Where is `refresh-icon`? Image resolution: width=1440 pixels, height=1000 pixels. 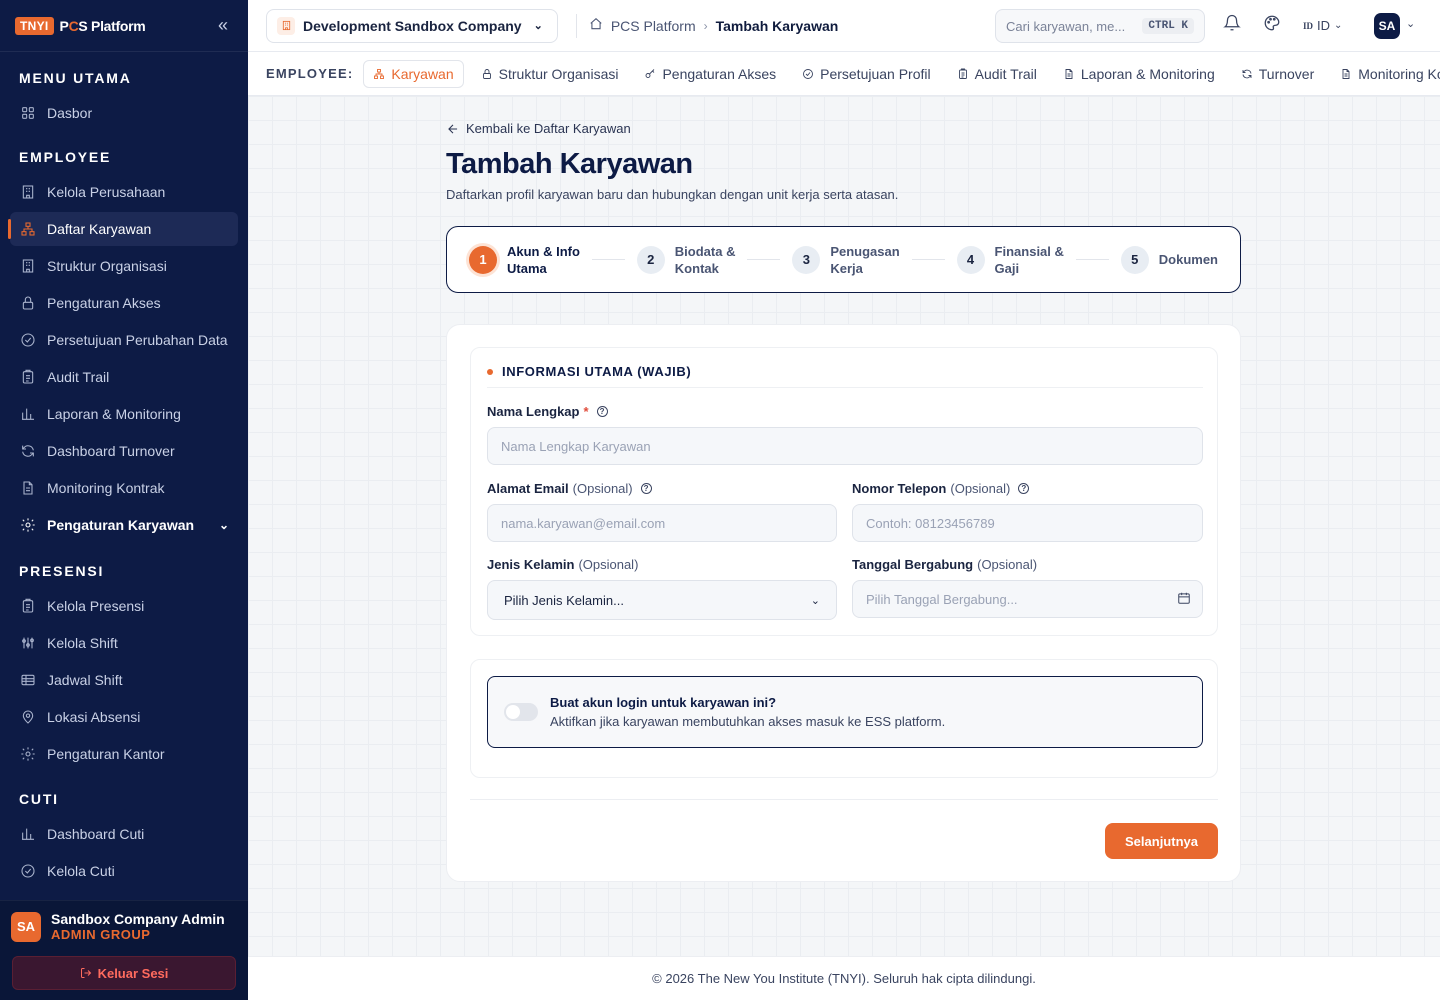 refresh-icon is located at coordinates (28, 451).